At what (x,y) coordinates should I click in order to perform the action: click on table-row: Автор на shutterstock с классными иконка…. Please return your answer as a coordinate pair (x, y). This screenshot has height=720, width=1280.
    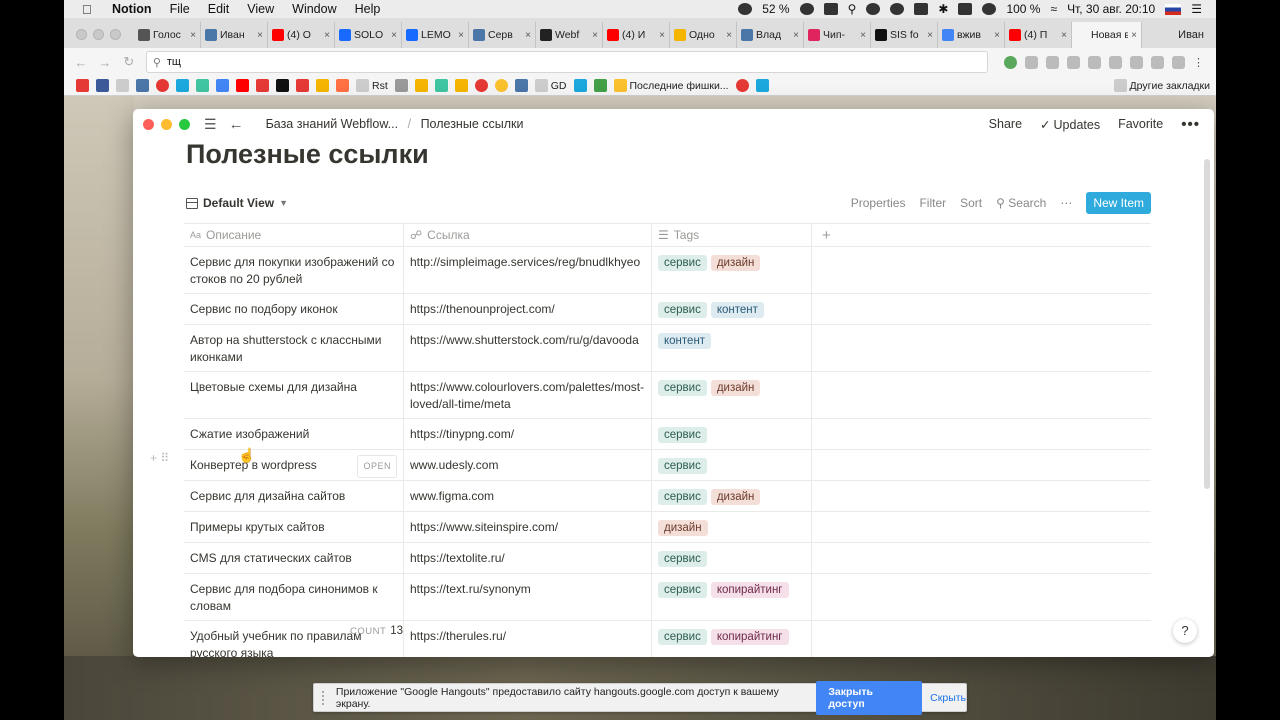
    Looking at the image, I should click on (667, 348).